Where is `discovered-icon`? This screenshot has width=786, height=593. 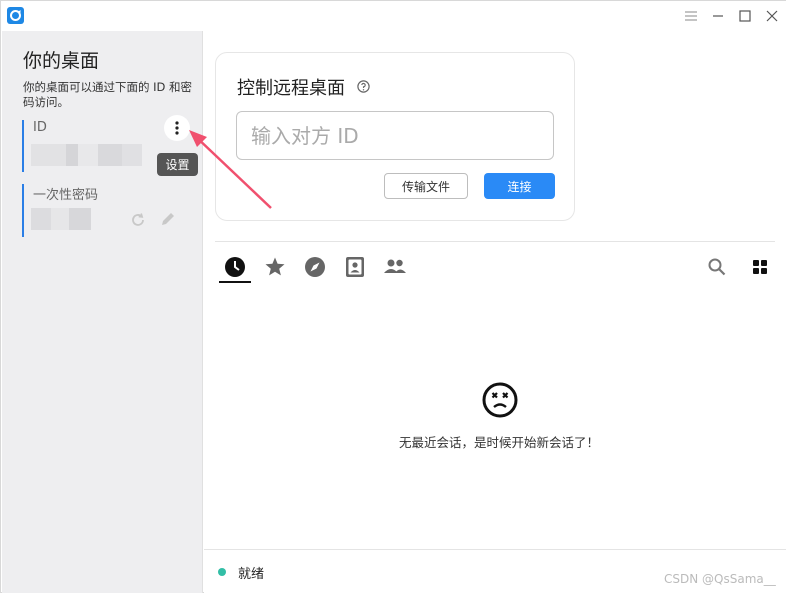
discovered-icon is located at coordinates (315, 267).